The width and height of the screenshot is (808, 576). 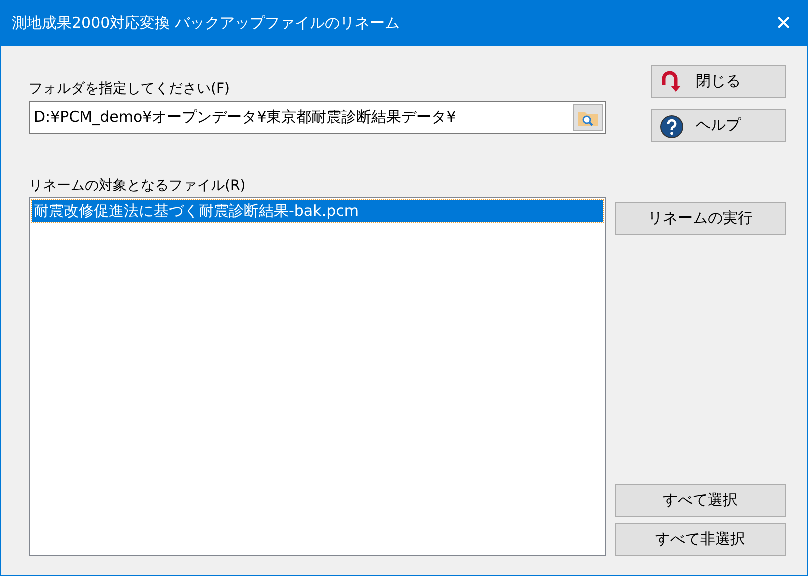 What do you see at coordinates (700, 539) in the screenshot?
I see `deselect-all-button: すべて非選択` at bounding box center [700, 539].